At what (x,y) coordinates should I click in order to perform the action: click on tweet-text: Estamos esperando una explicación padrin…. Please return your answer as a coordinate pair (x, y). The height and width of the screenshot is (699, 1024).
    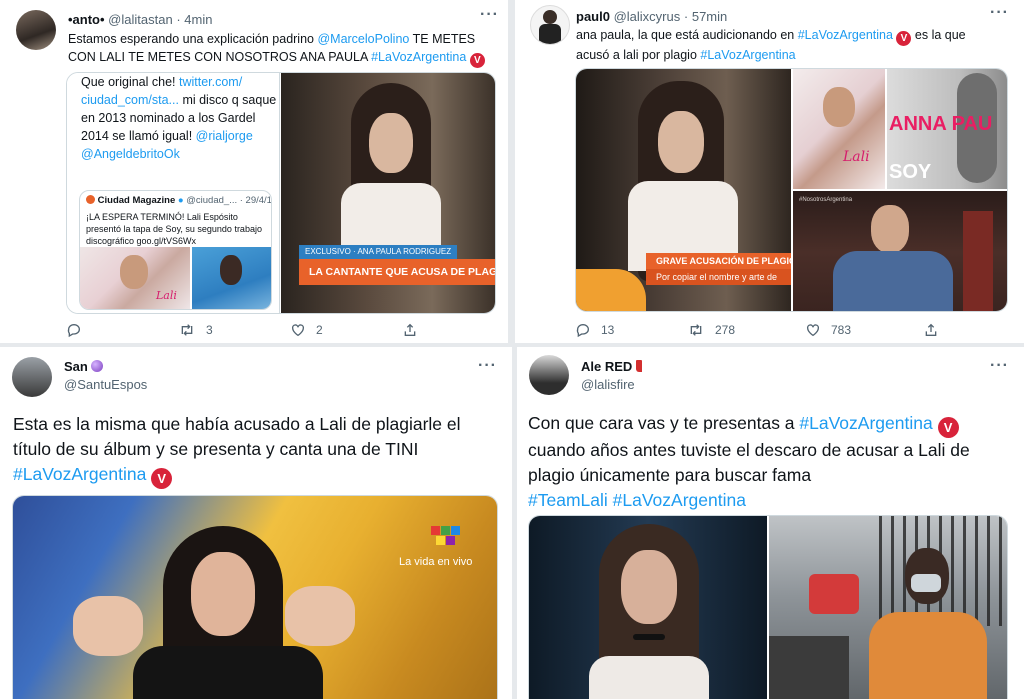
    Looking at the image, I should click on (278, 49).